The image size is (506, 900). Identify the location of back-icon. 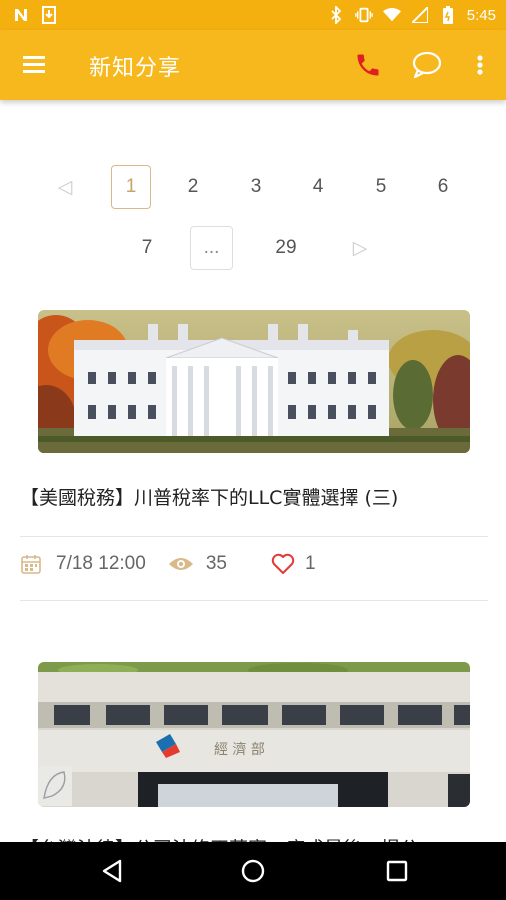
(112, 871).